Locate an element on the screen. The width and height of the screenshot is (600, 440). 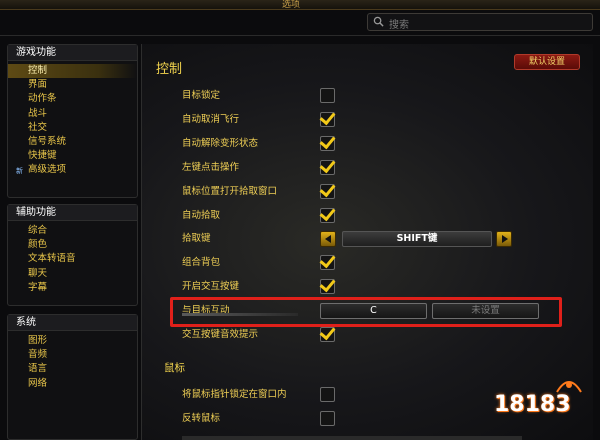
search-input: 搜索 is located at coordinates (480, 22).